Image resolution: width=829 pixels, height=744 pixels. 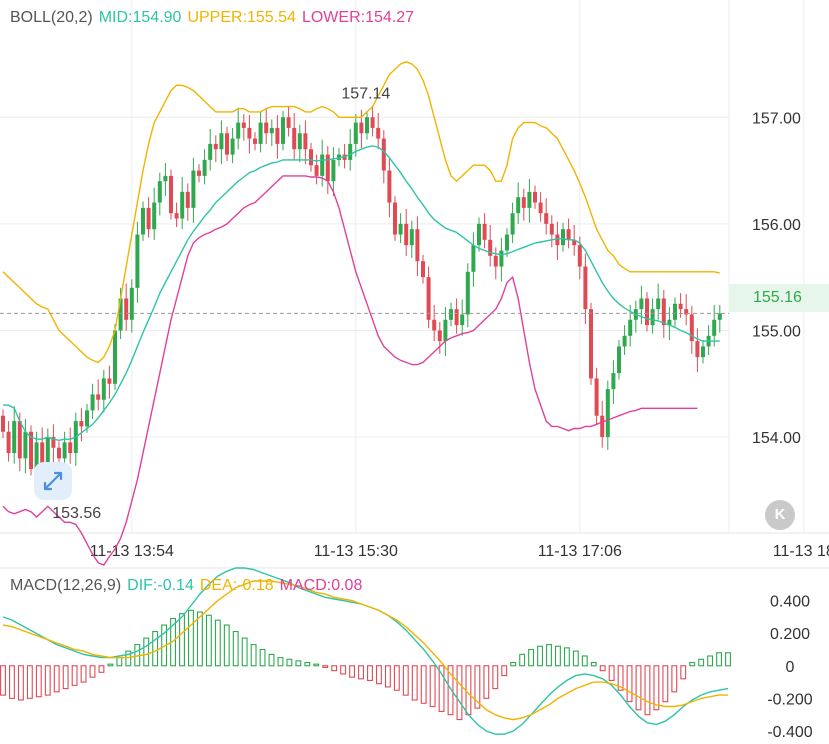 I want to click on expand-button, so click(x=53, y=481).